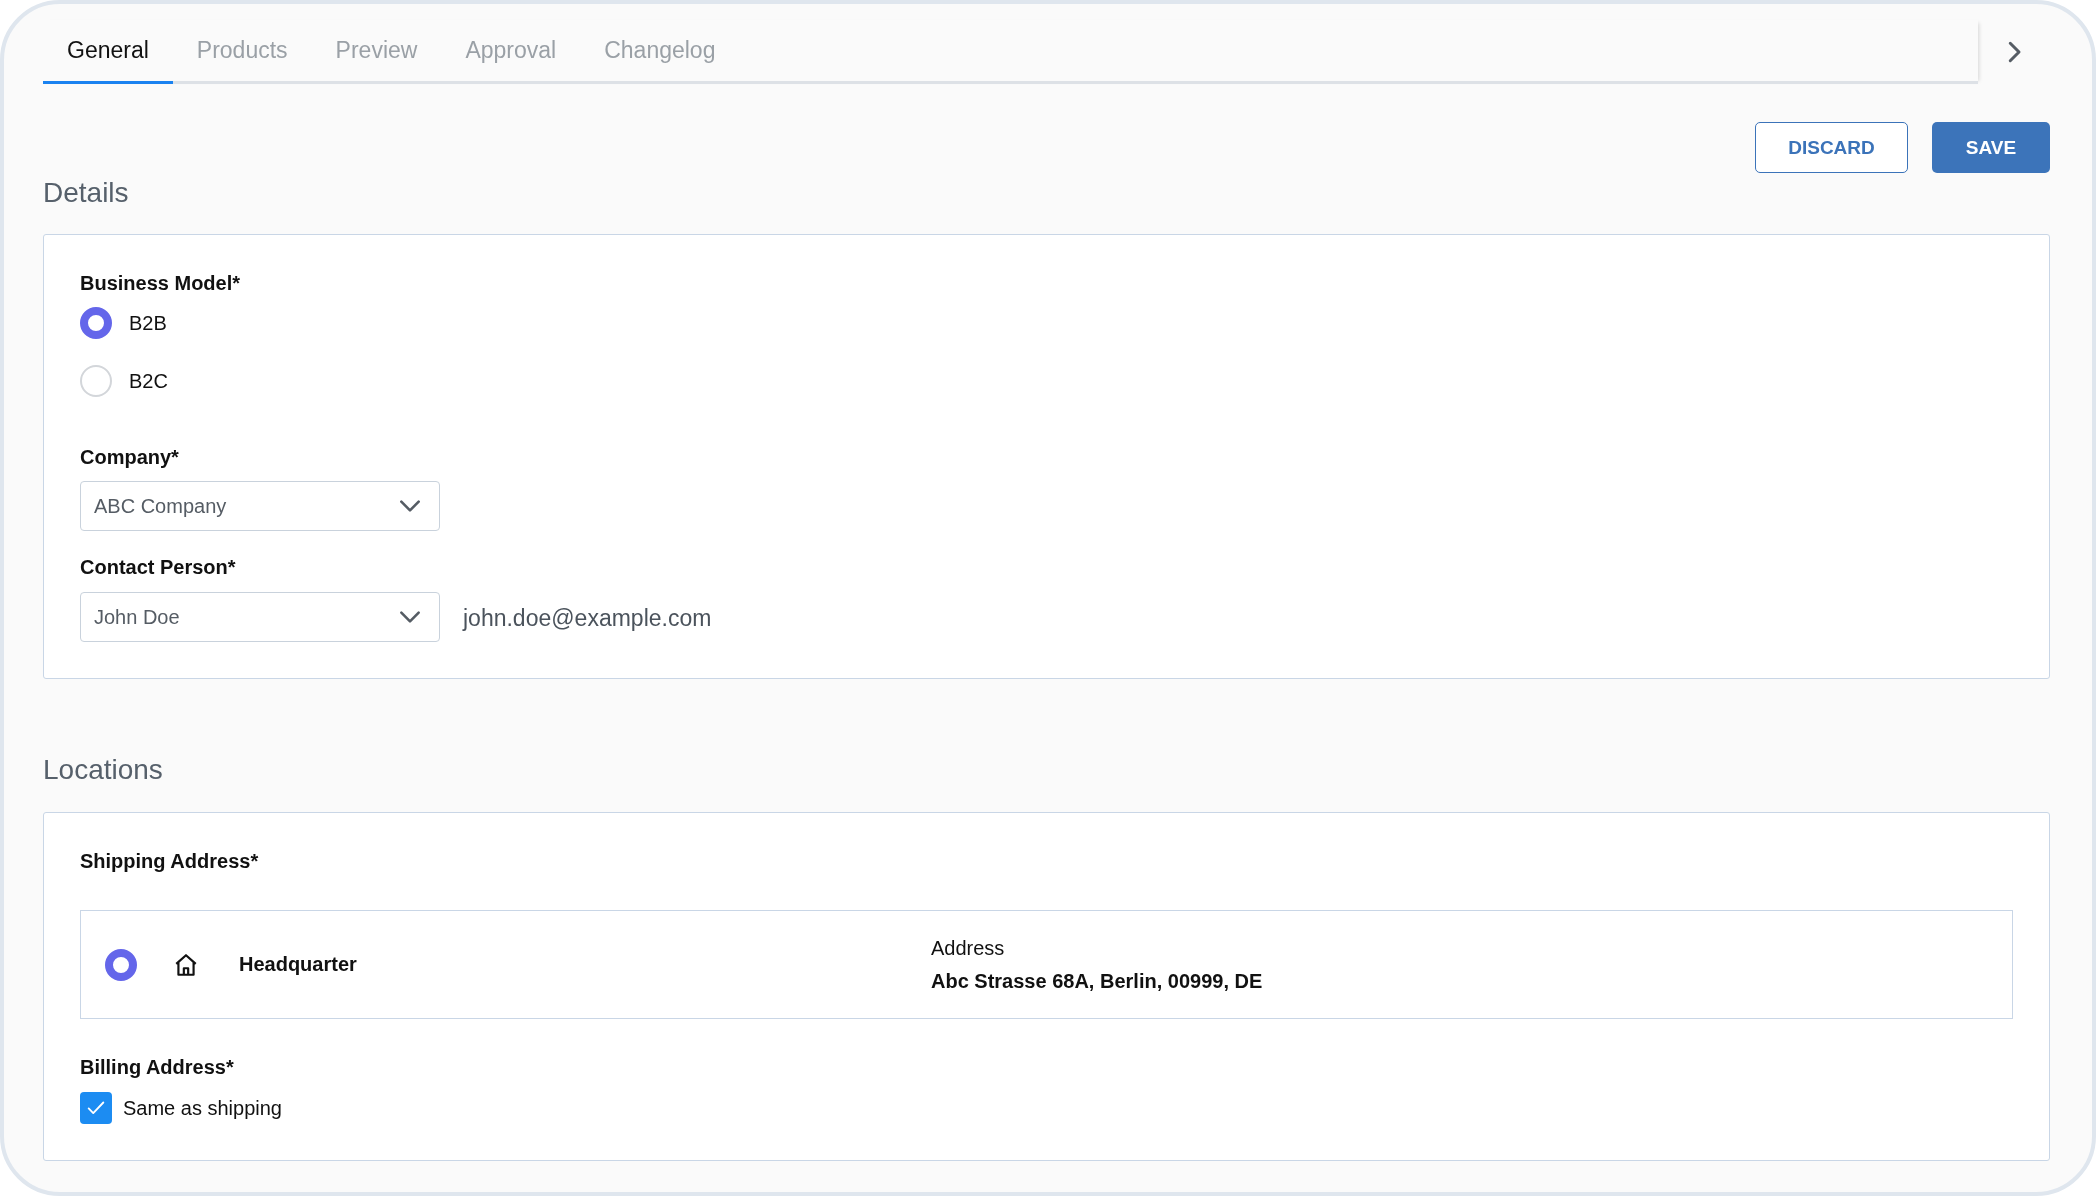 The image size is (2096, 1196). I want to click on tab: Preview, so click(376, 52).